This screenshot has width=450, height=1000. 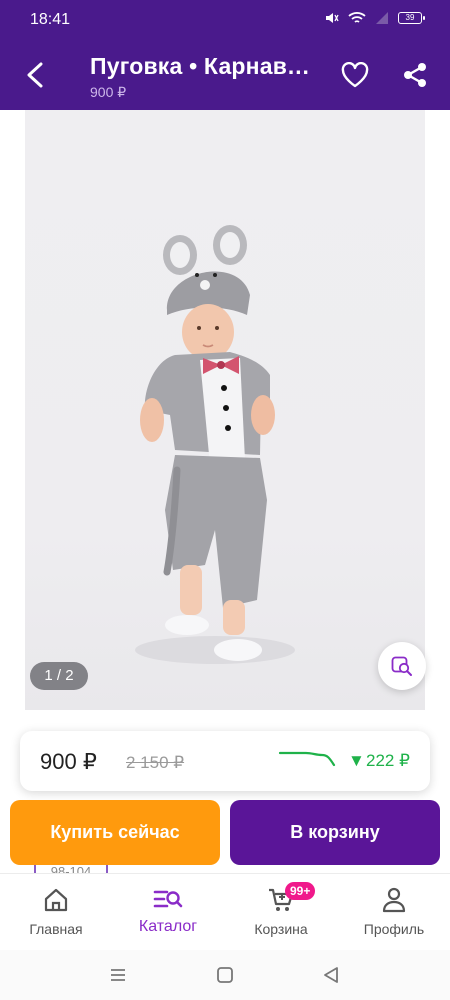 I want to click on mute-icon, so click(x=332, y=18).